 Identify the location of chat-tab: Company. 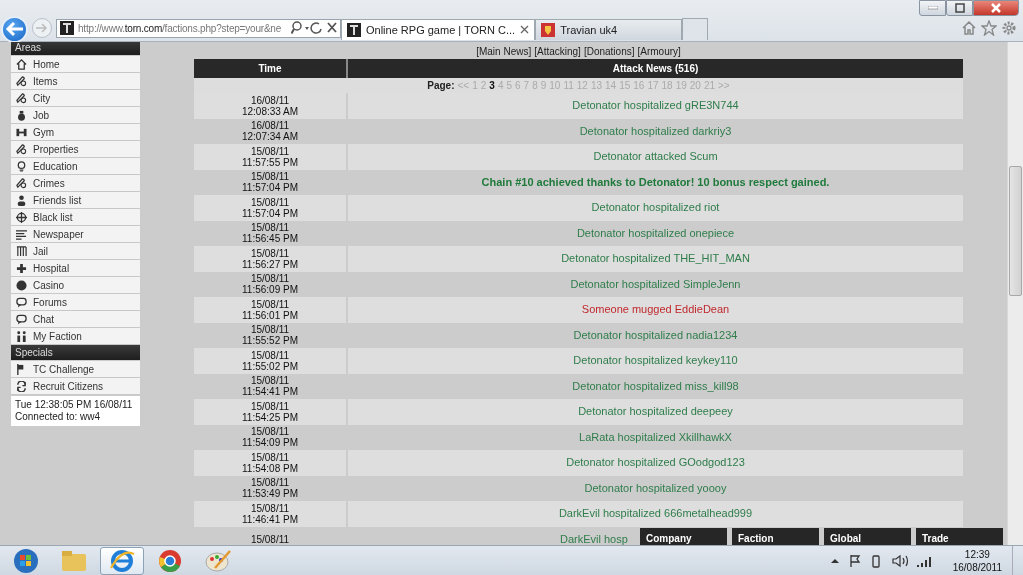
(683, 536).